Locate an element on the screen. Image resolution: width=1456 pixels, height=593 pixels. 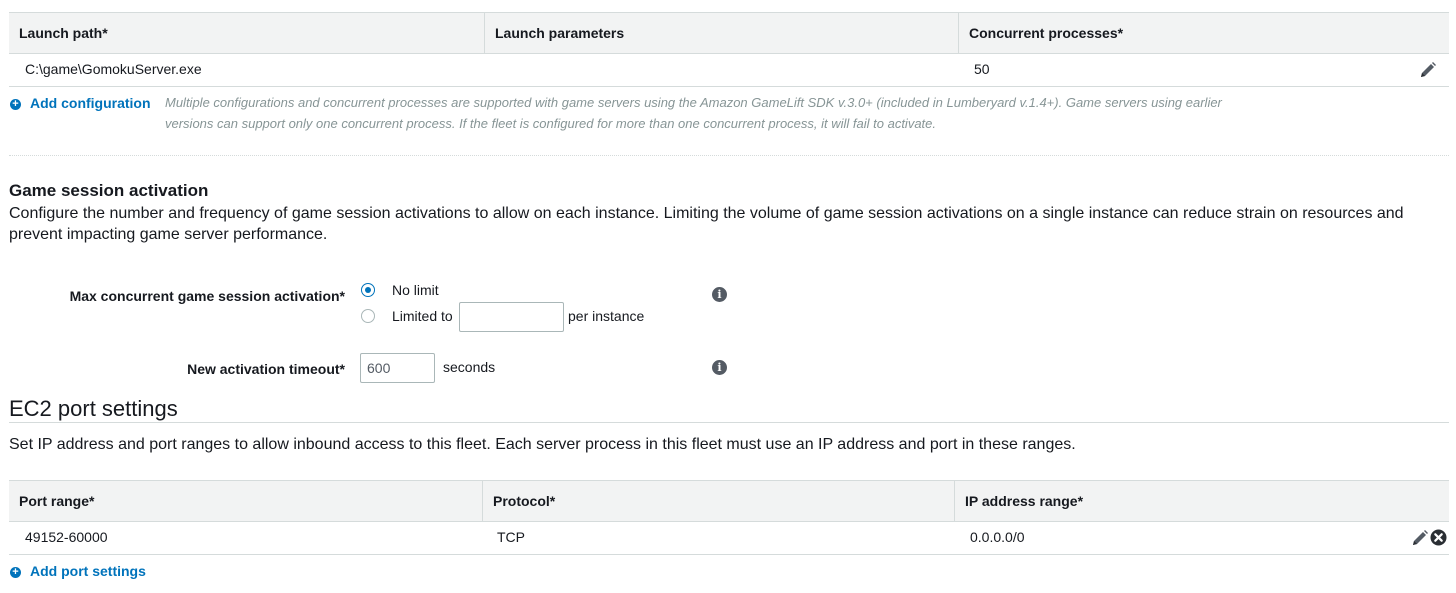
limited-to-option-label: Limited to is located at coordinates (422, 316).